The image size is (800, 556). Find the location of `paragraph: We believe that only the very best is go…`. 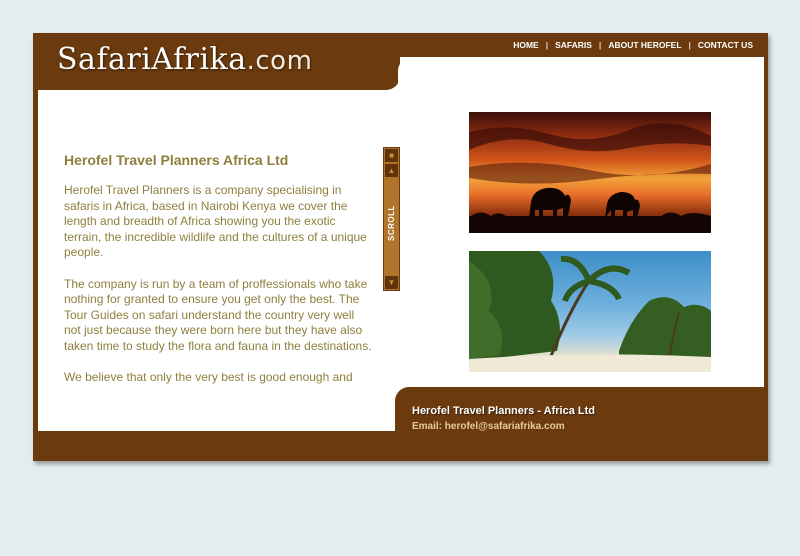

paragraph: We believe that only the very best is go… is located at coordinates (208, 377).